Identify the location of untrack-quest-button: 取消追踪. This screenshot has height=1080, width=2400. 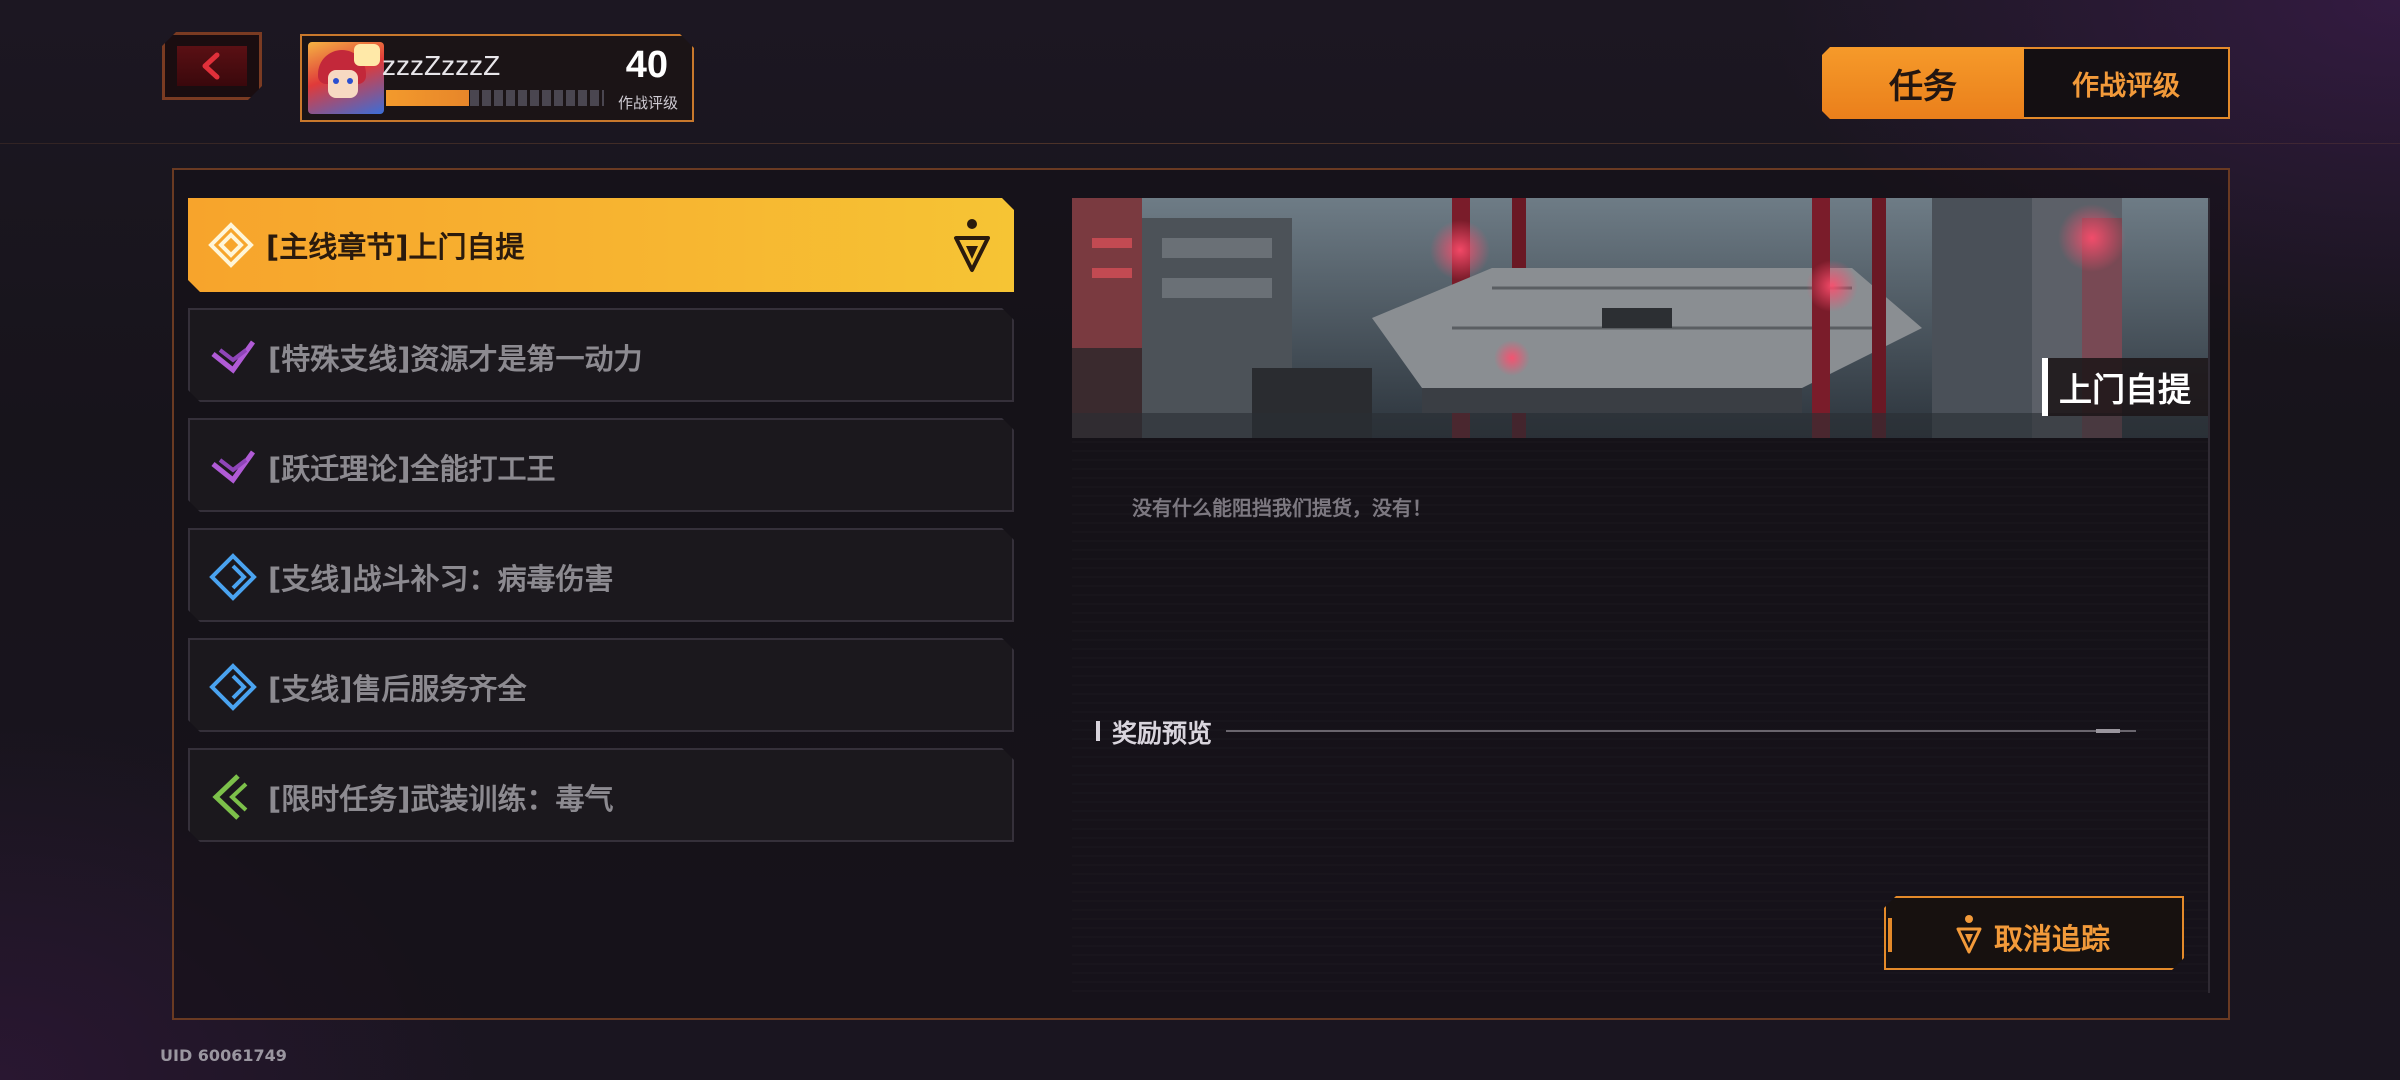
(2034, 933).